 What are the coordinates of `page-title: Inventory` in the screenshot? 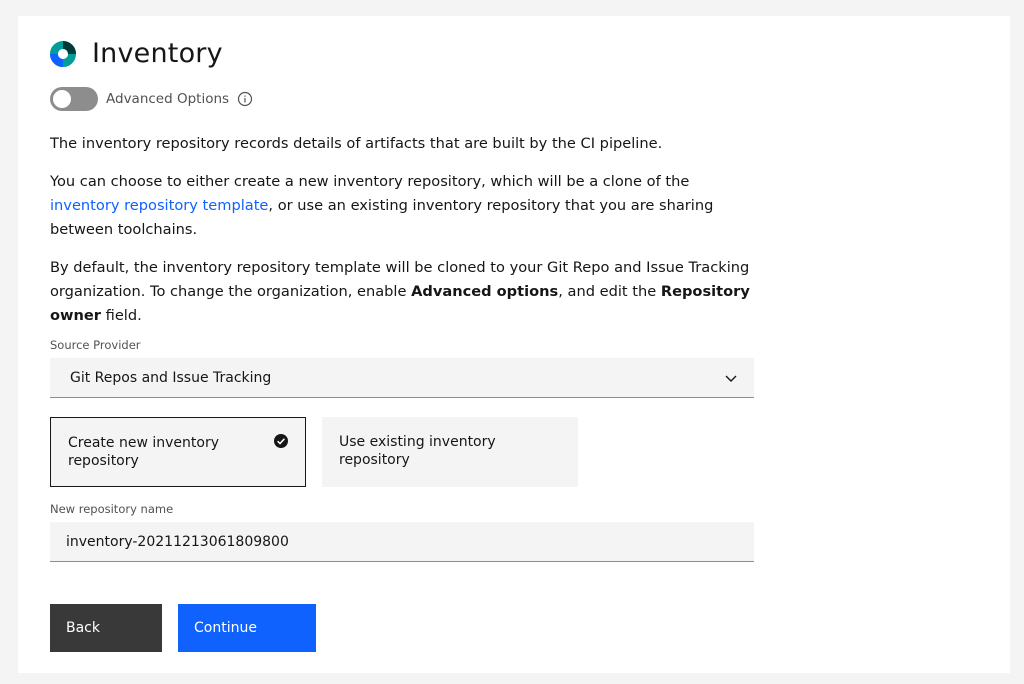 It's located at (157, 53).